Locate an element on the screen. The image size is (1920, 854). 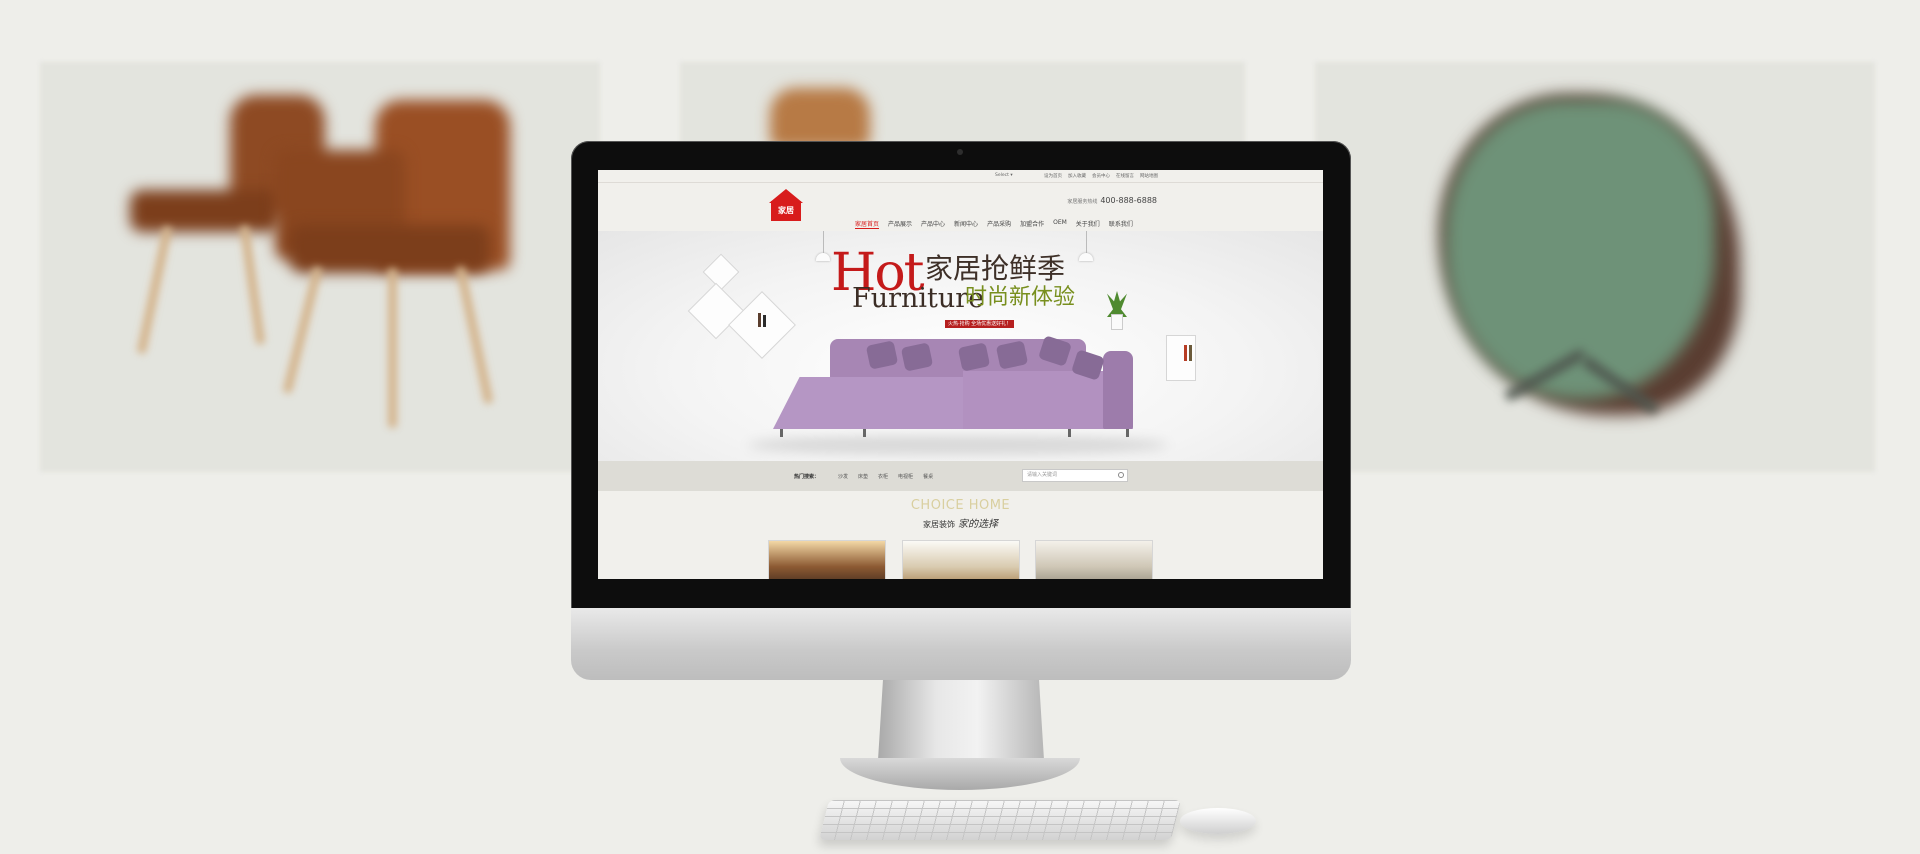
mouse is located at coordinates (1218, 821).